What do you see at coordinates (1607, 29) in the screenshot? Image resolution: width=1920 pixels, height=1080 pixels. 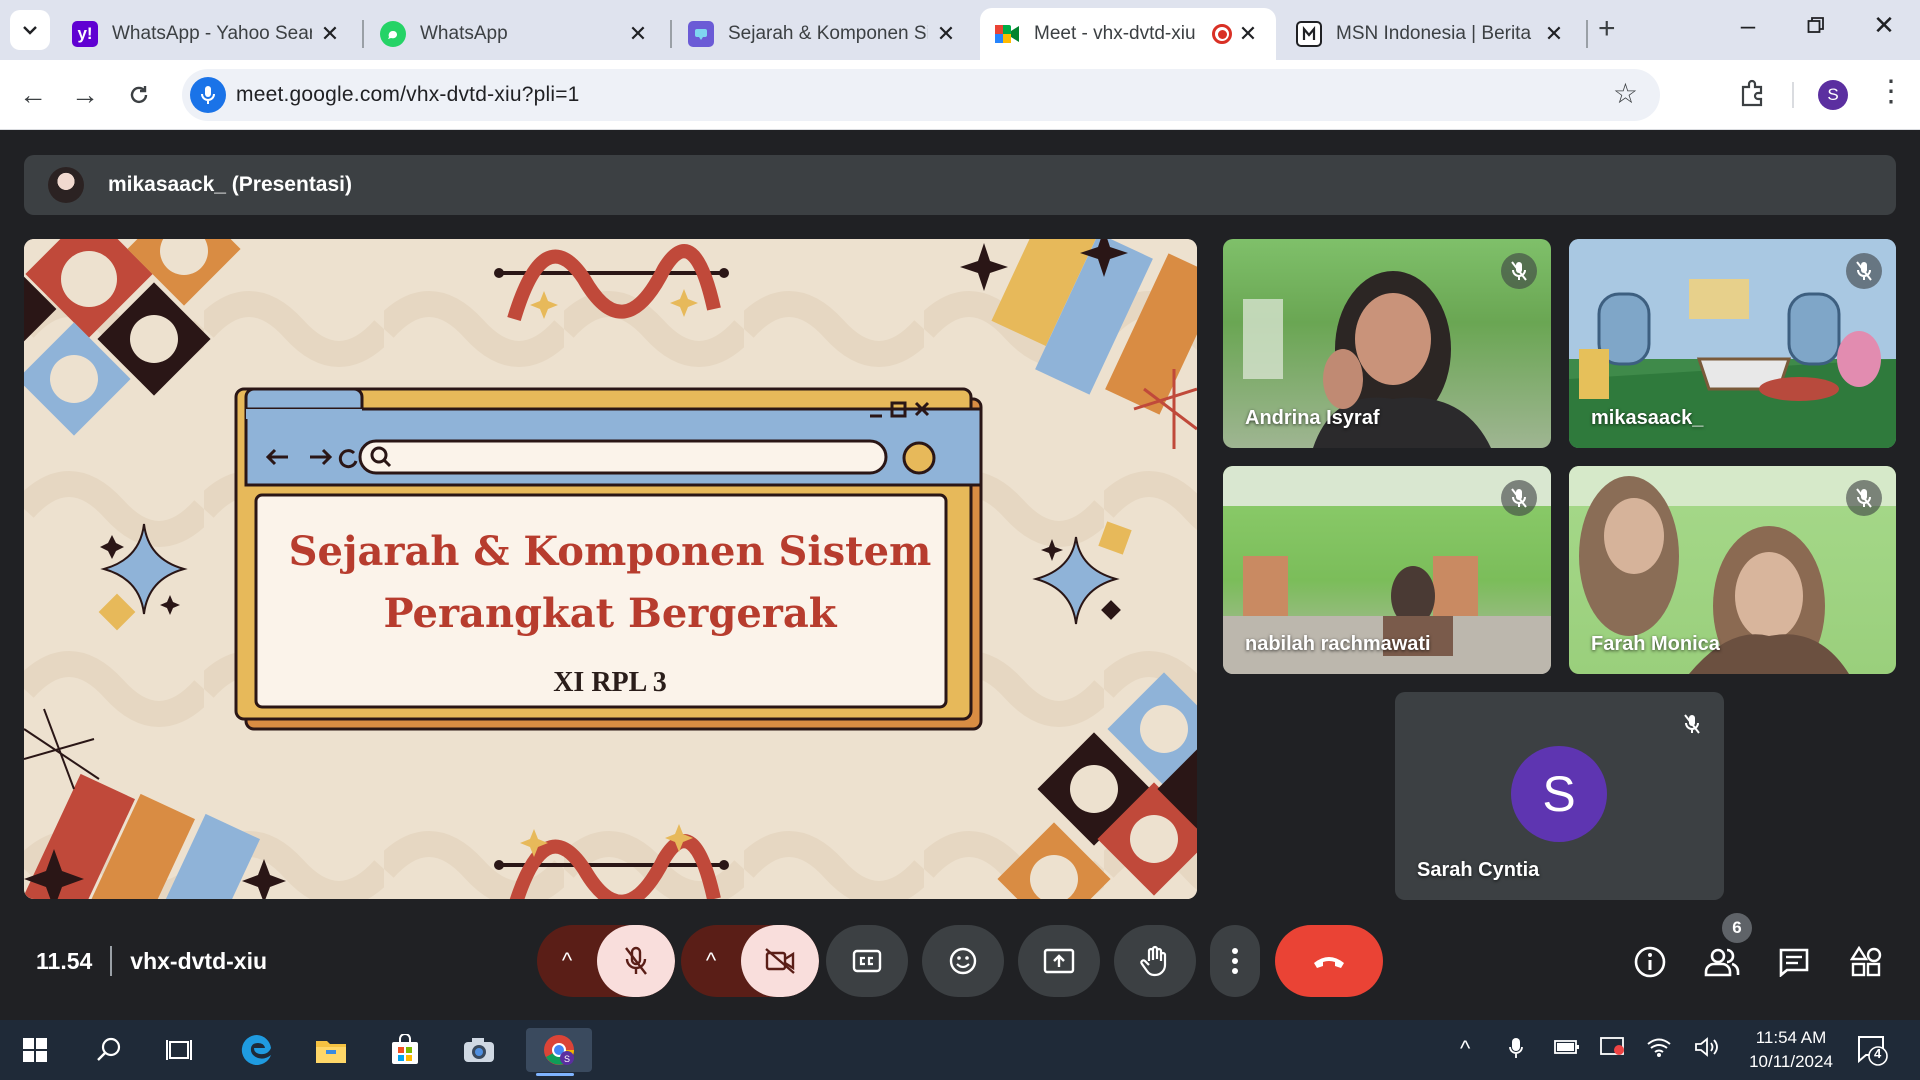 I see `new-tab-button: +` at bounding box center [1607, 29].